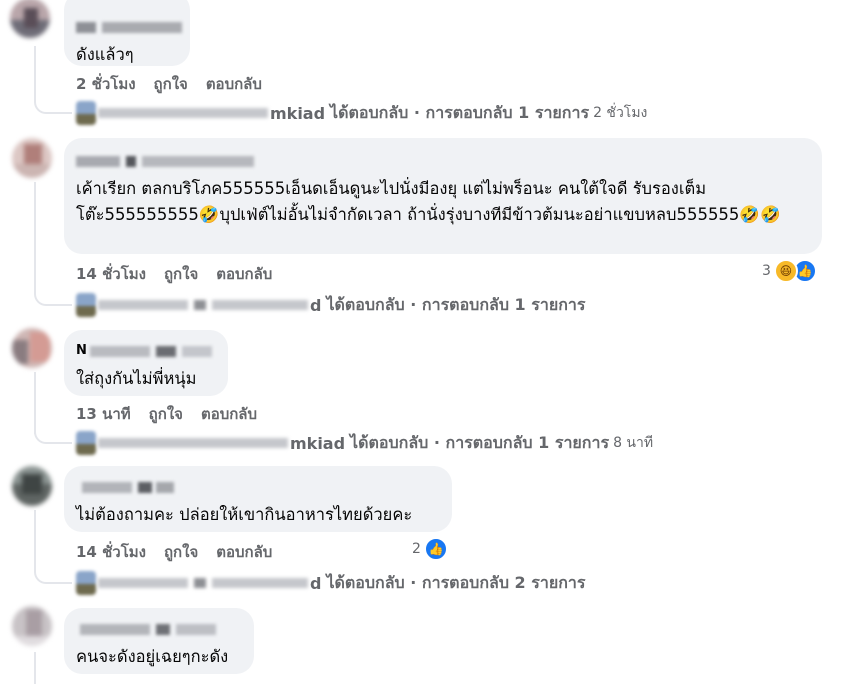 Image resolution: width=843 pixels, height=684 pixels. Describe the element at coordinates (620, 113) in the screenshot. I see `reply-time: 2 ชั่วโมง` at that location.